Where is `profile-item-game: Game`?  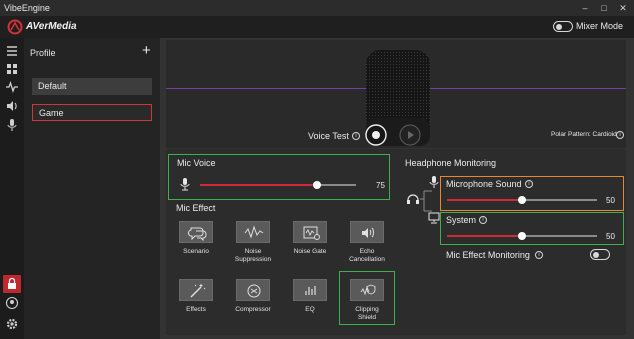
profile-item-game: Game is located at coordinates (92, 112).